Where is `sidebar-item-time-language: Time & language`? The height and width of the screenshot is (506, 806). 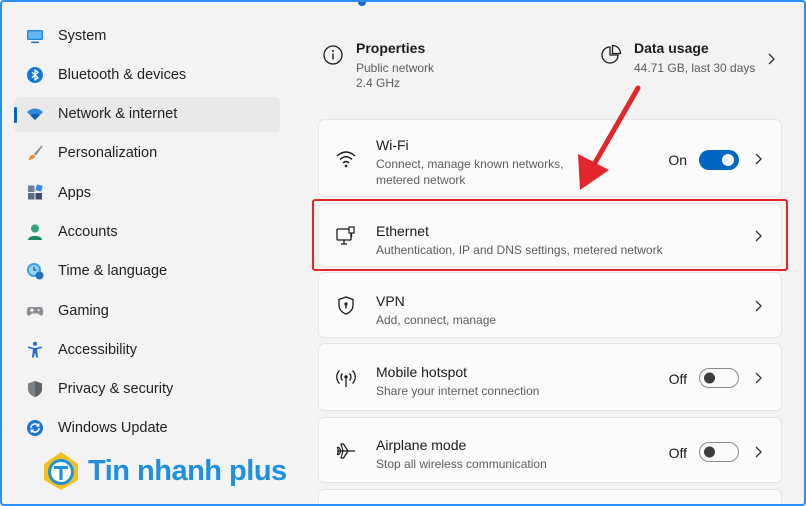
sidebar-item-time-language: Time & language is located at coordinates (147, 271).